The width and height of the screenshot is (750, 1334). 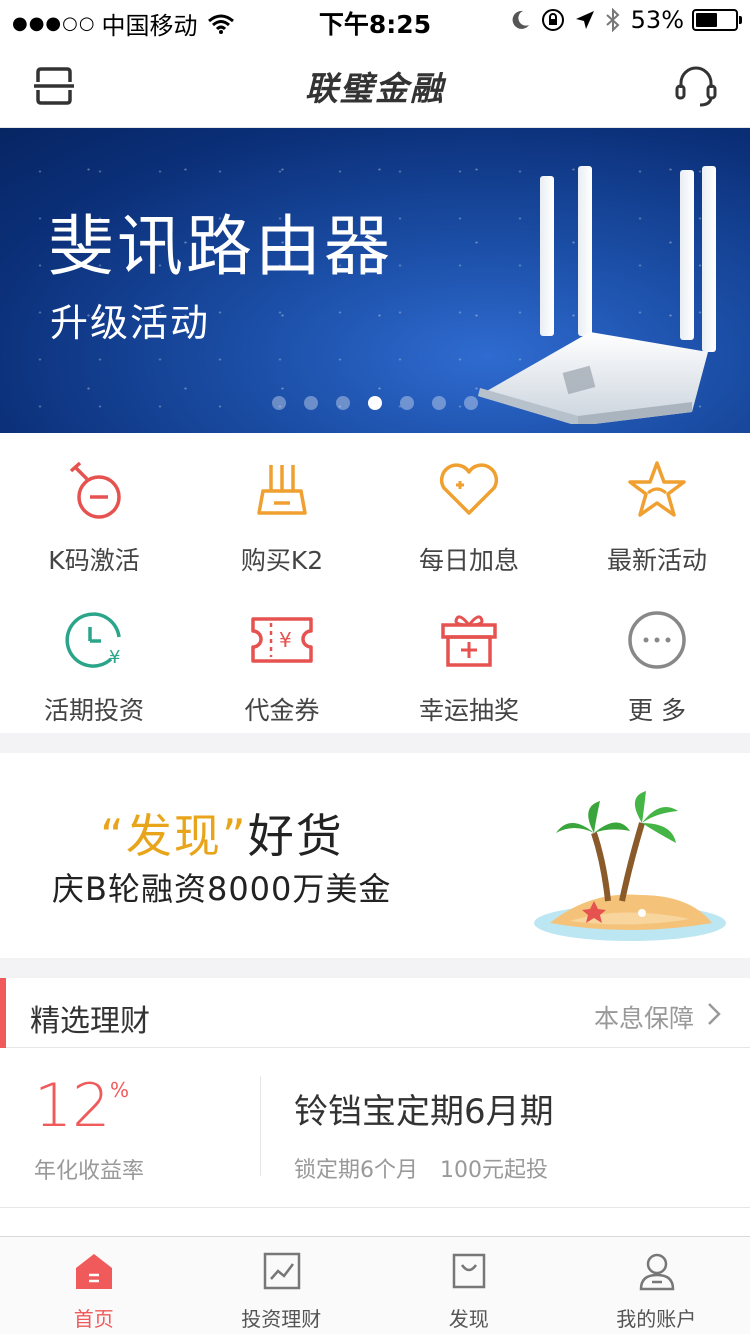 What do you see at coordinates (469, 641) in the screenshot?
I see `gift-icon` at bounding box center [469, 641].